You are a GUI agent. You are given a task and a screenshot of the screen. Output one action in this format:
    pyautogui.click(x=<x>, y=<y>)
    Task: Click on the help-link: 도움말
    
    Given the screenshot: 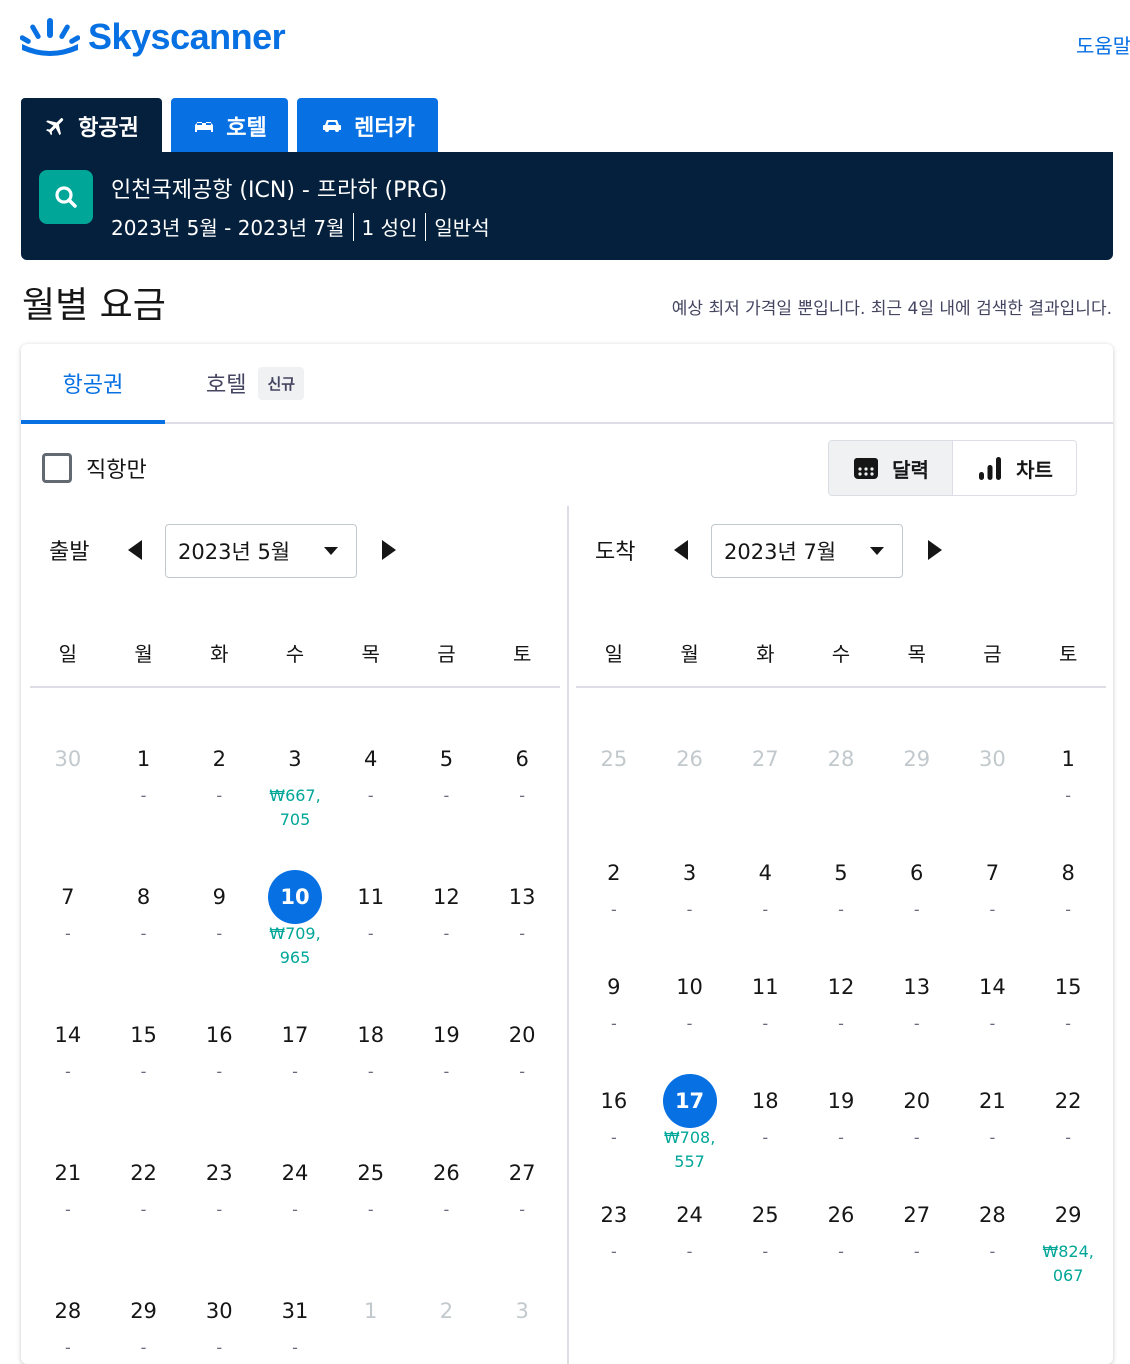 What is the action you would take?
    pyautogui.click(x=1103, y=44)
    